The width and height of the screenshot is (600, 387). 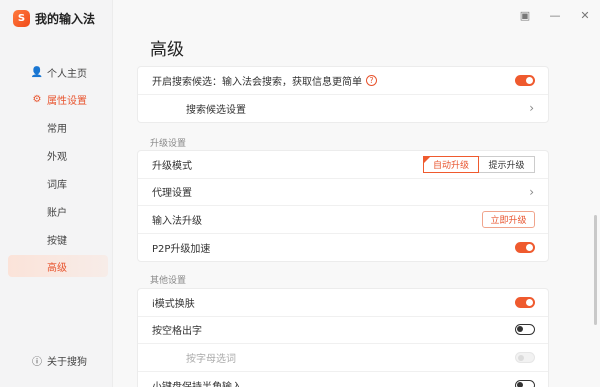 What do you see at coordinates (168, 144) in the screenshot?
I see `section-title-upgrade: 升级设置` at bounding box center [168, 144].